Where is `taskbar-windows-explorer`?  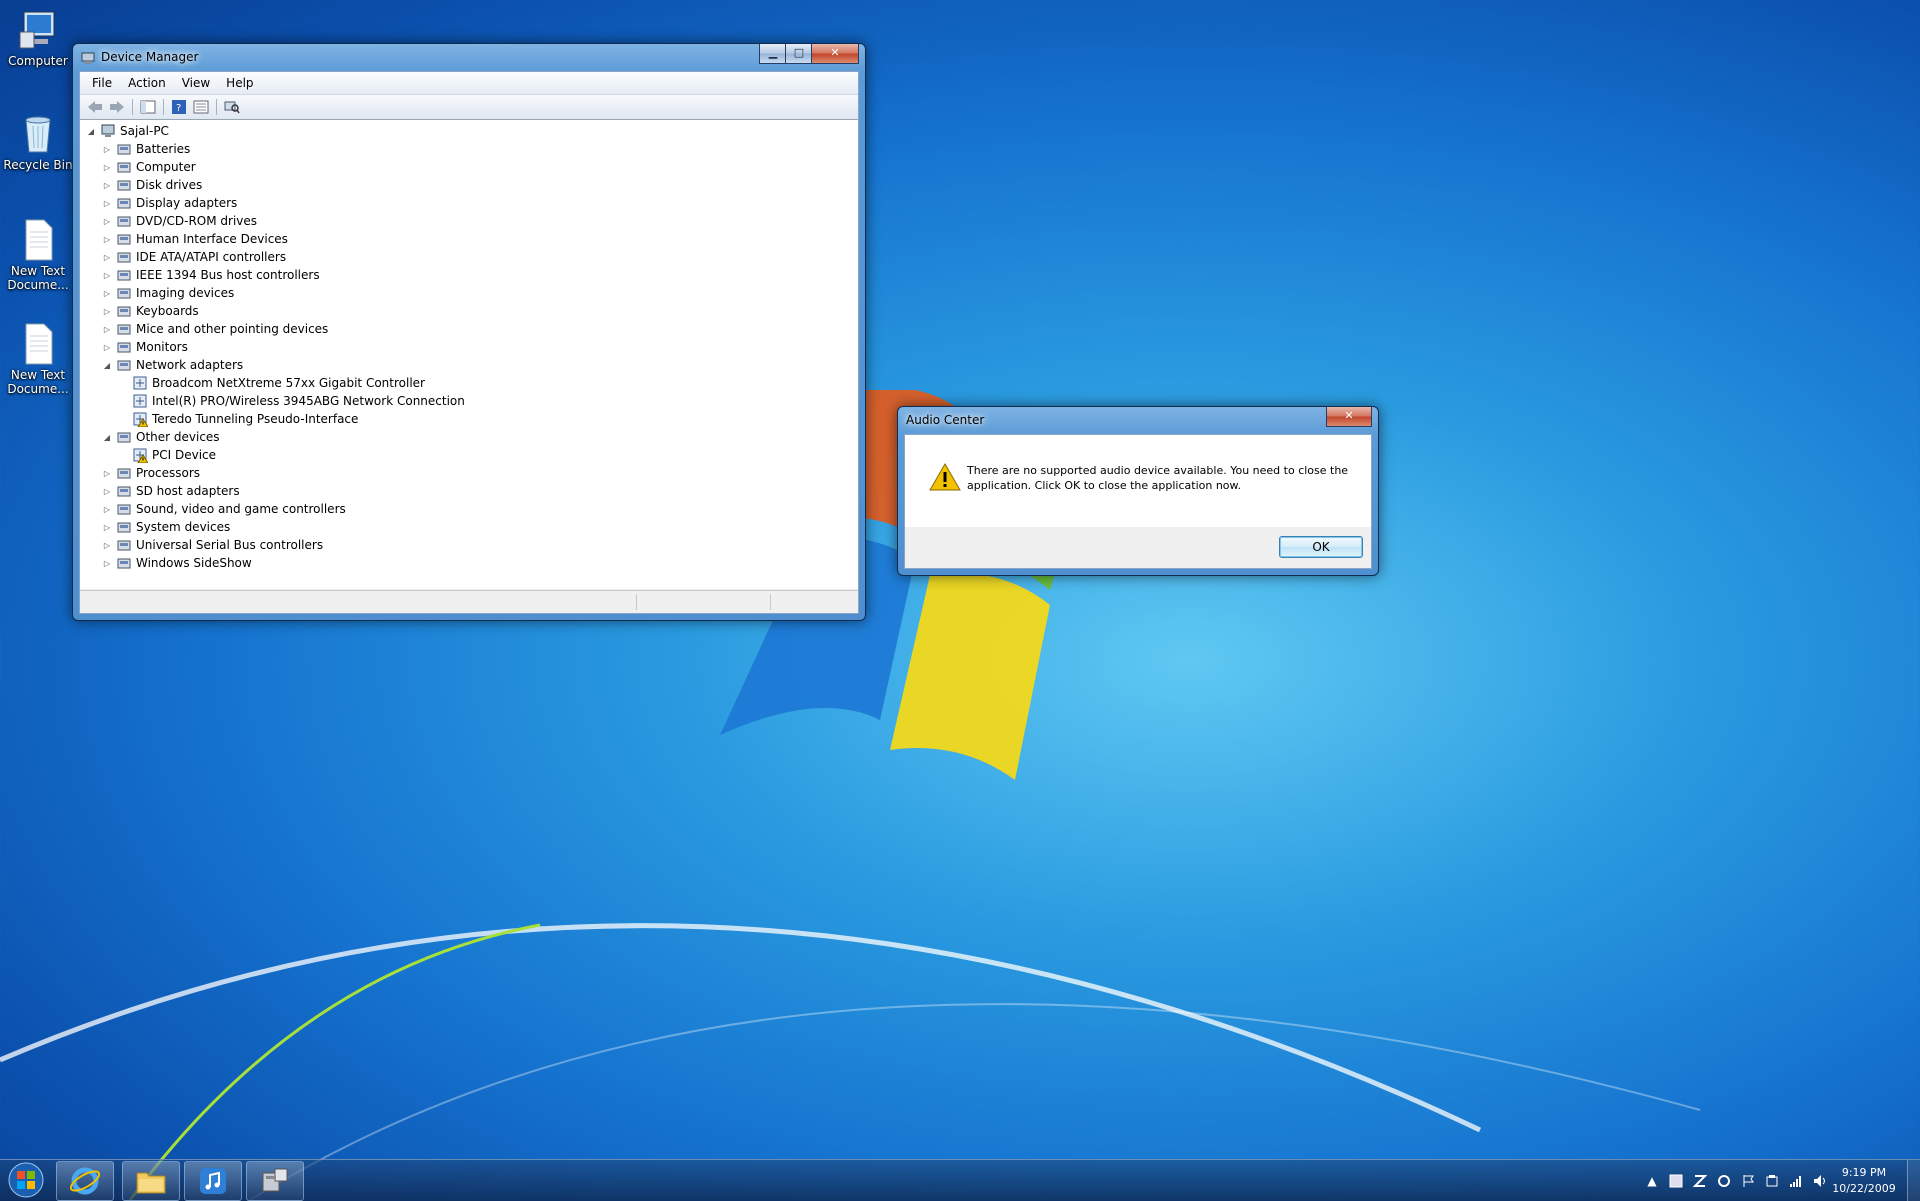
taskbar-windows-explorer is located at coordinates (151, 1181).